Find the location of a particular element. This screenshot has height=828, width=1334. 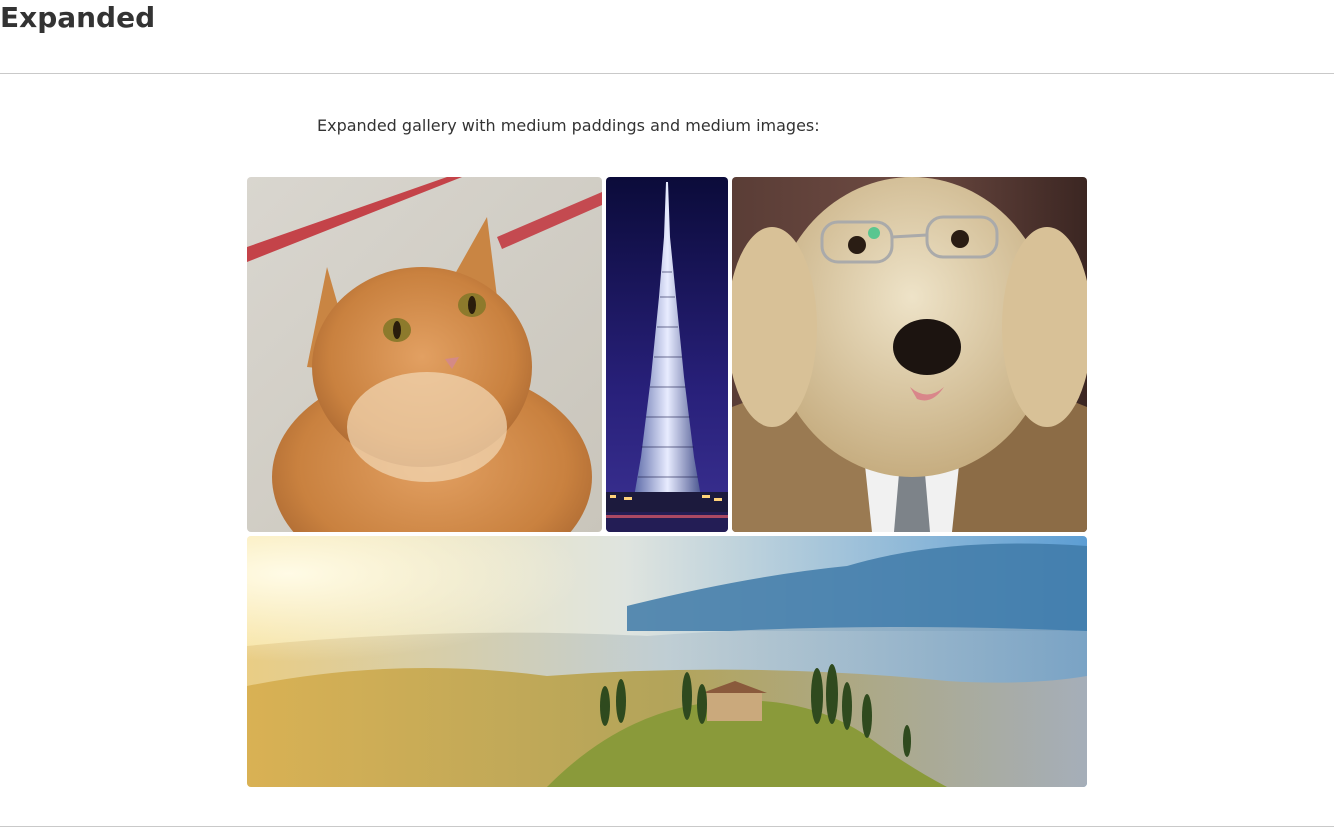

tower-image is located at coordinates (667, 354).